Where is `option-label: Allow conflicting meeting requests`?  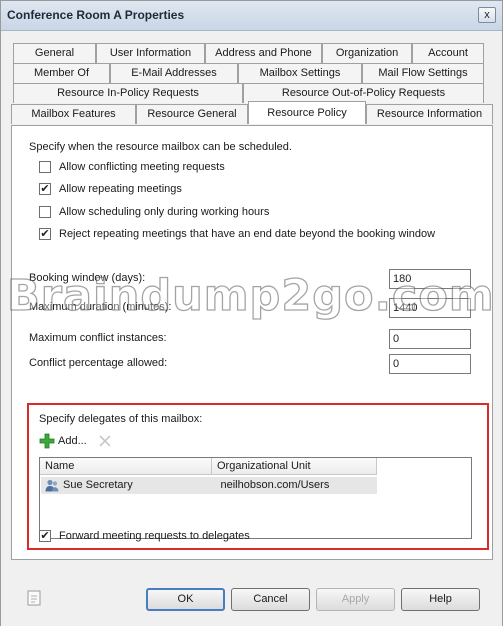
option-label: Allow conflicting meeting requests is located at coordinates (142, 167).